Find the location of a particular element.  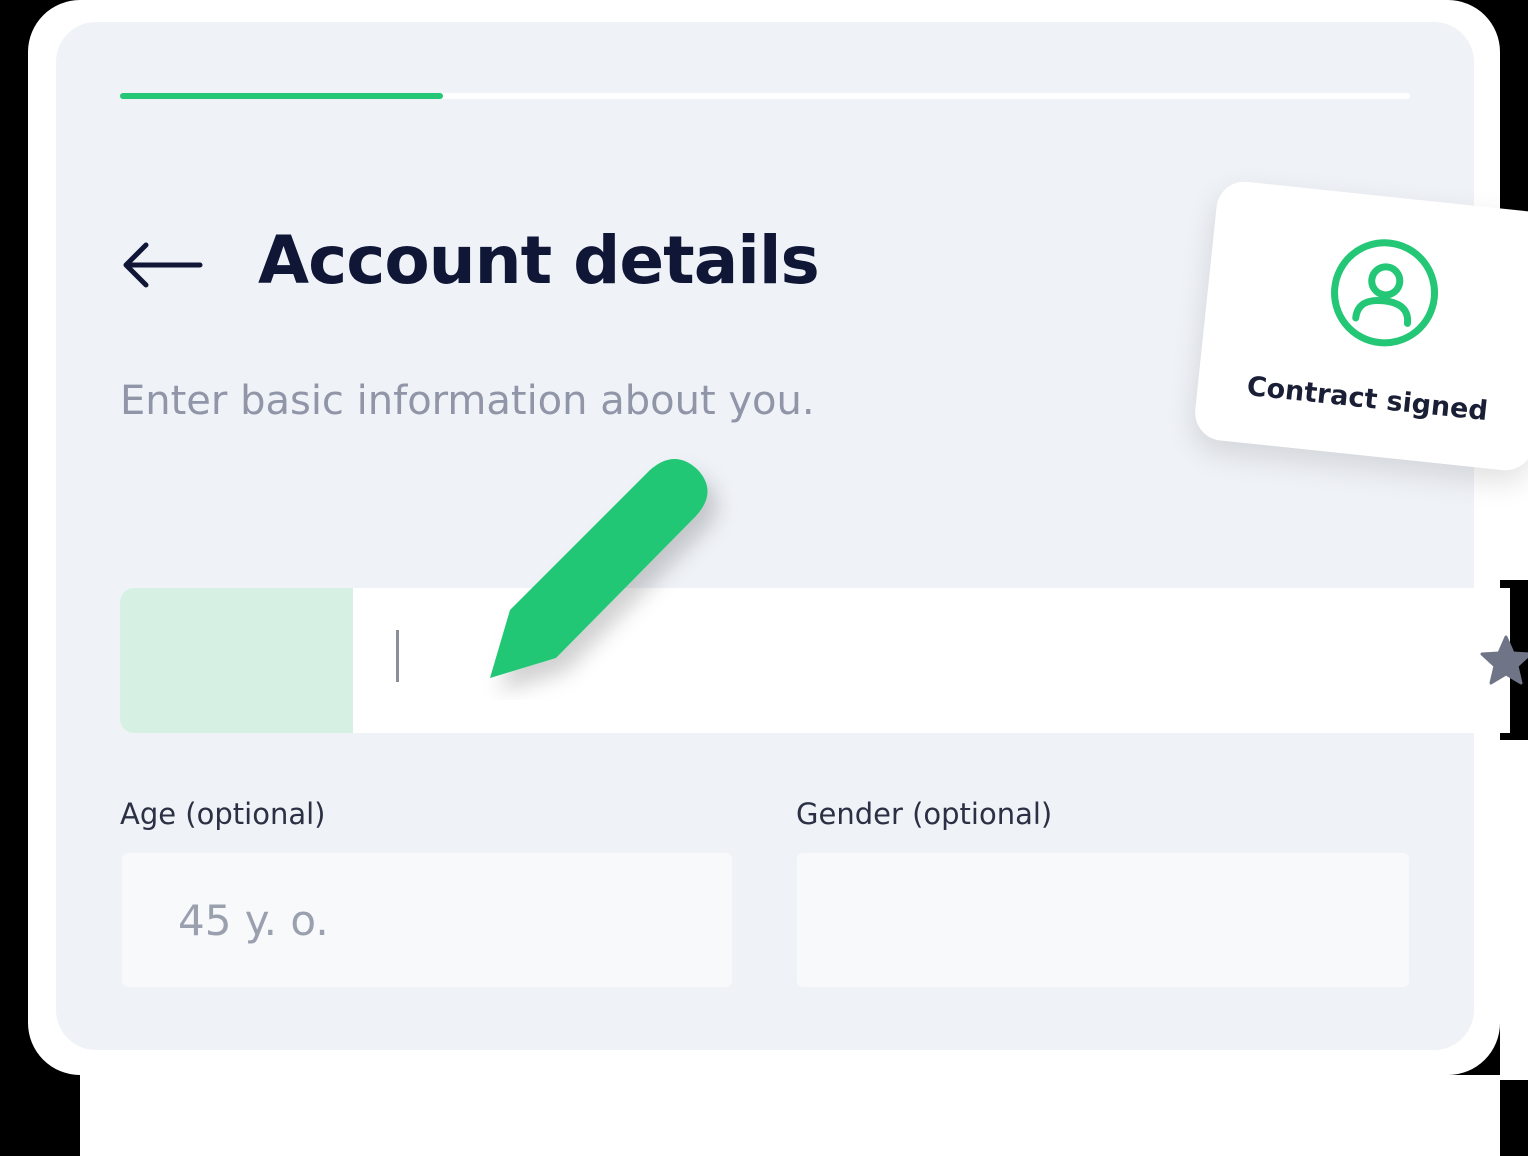

page-subtitle: Enter basic information about you. is located at coordinates (467, 401).